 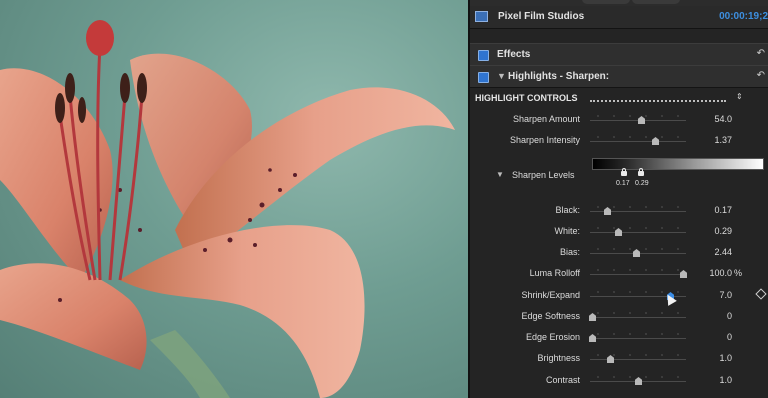 What do you see at coordinates (619, 54) in the screenshot?
I see `effects-section-header: Effects ↶` at bounding box center [619, 54].